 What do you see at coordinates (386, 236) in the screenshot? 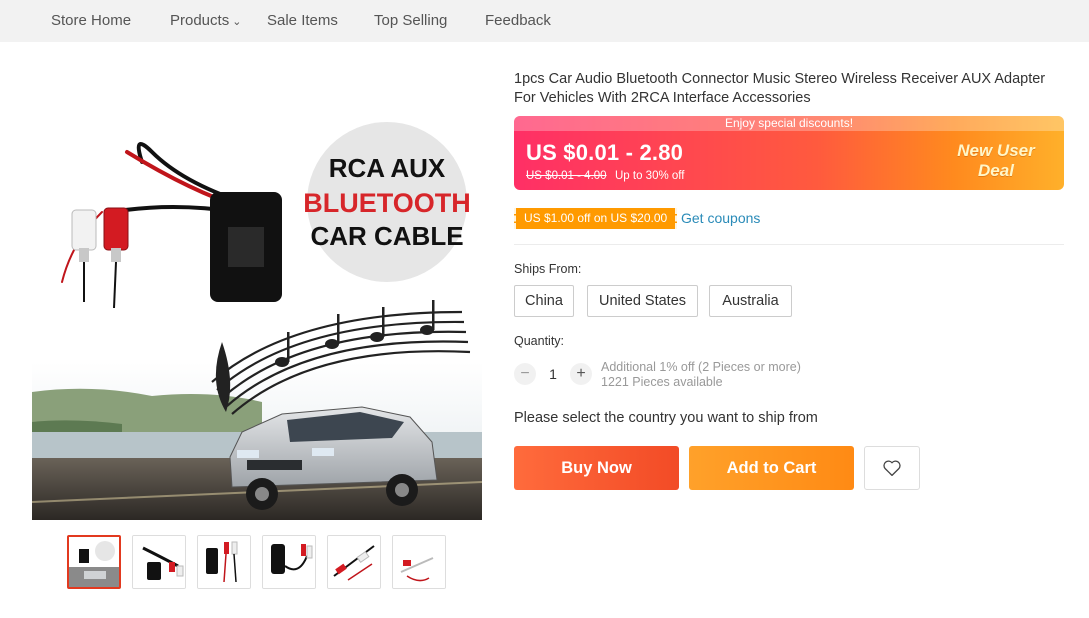
I see `banner-line-3: CAR CABLE` at bounding box center [386, 236].